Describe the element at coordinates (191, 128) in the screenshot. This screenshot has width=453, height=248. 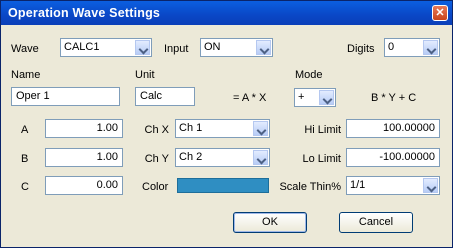
I see `chx-select-value: Ch 1` at that location.